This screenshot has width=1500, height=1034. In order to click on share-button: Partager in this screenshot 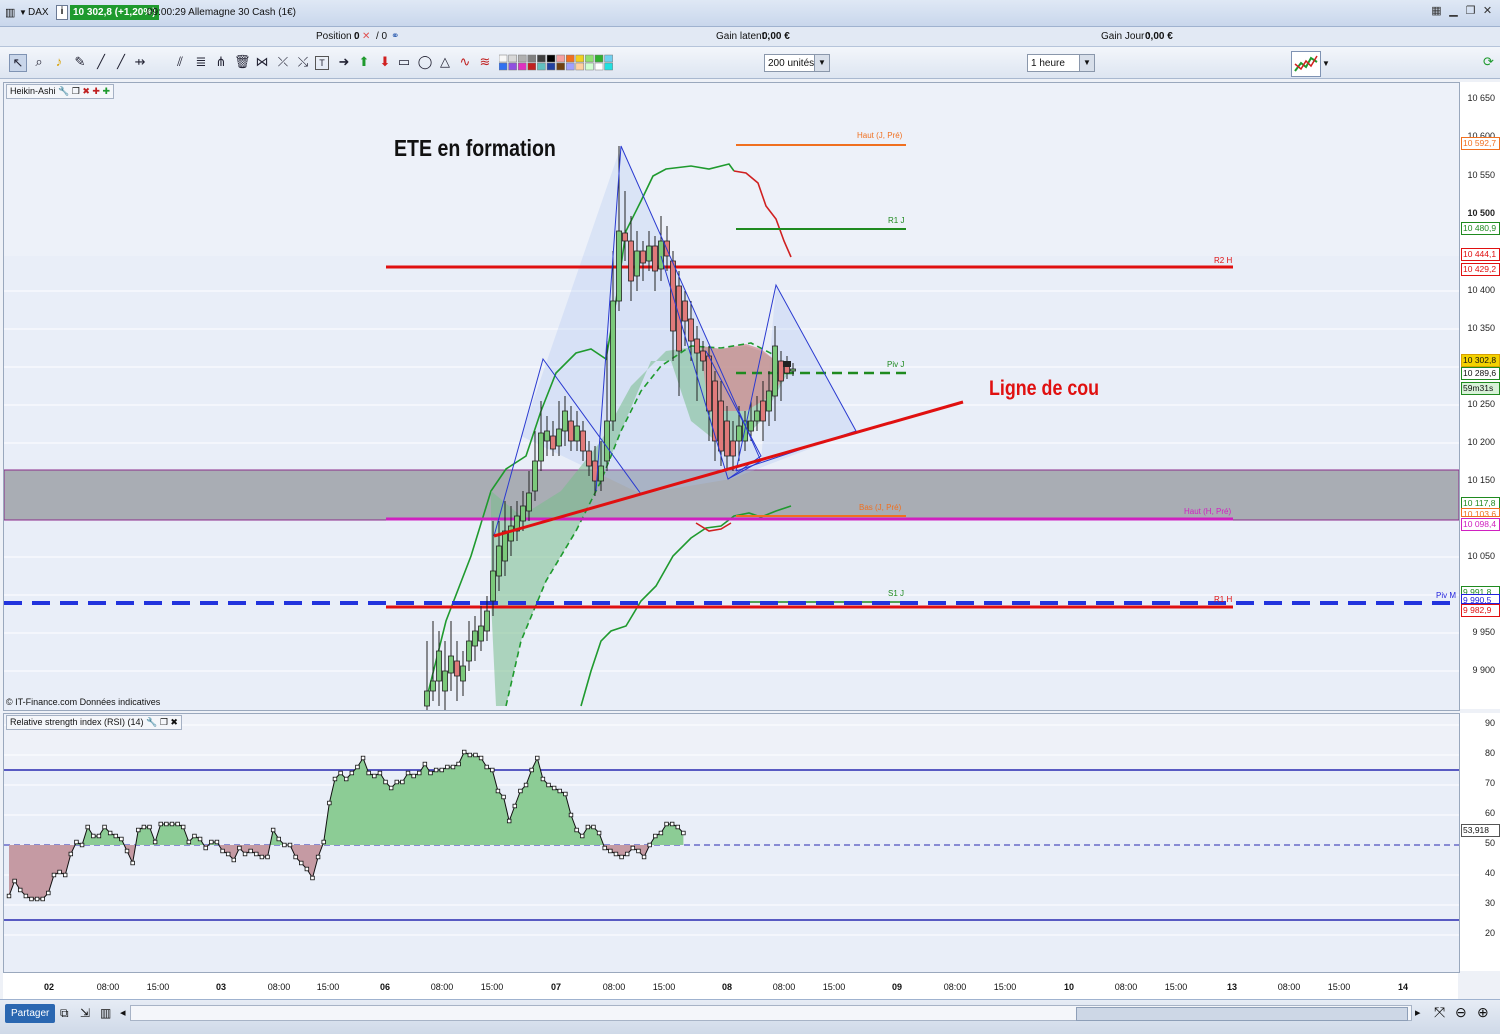, I will do `click(30, 1013)`.